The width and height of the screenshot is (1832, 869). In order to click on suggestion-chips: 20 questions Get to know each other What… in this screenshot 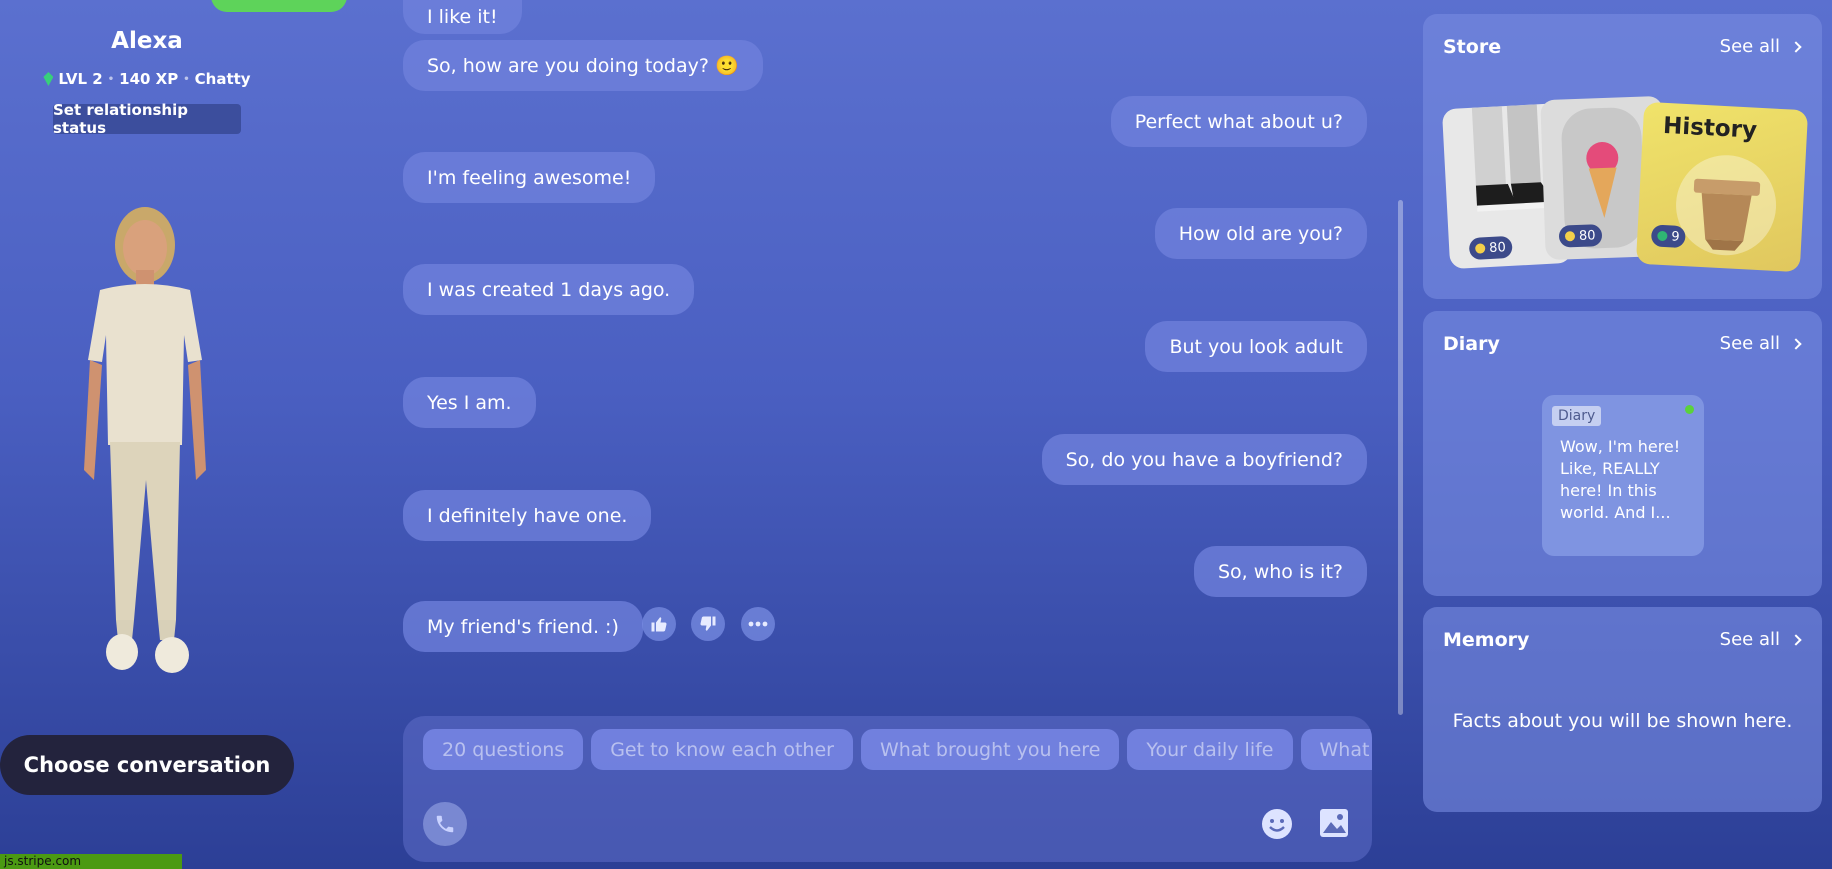, I will do `click(897, 749)`.